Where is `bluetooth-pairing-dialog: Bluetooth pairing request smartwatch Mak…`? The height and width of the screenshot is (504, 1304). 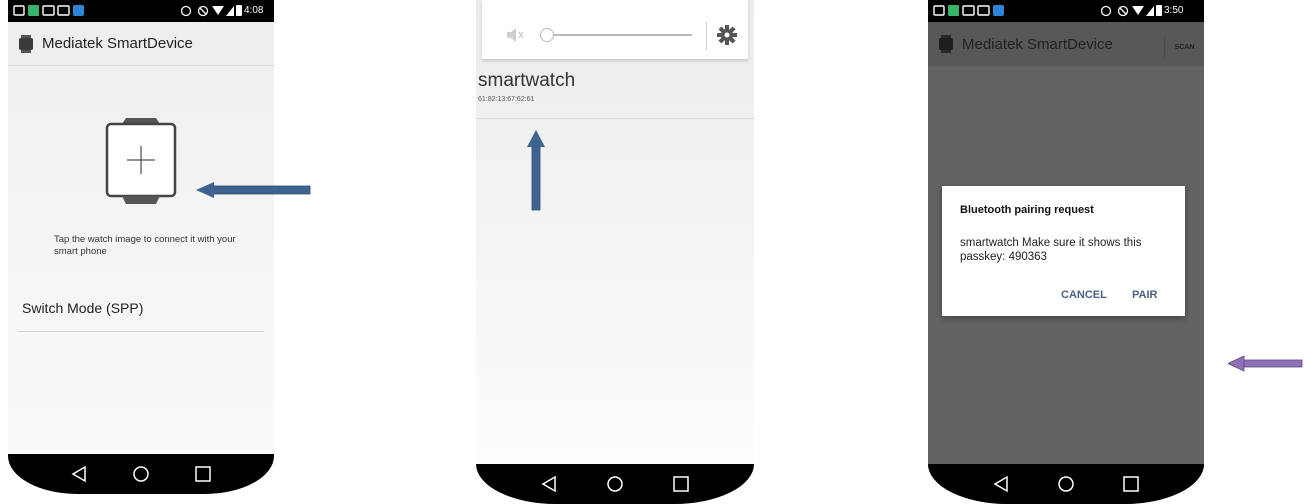
bluetooth-pairing-dialog: Bluetooth pairing request smartwatch Mak… is located at coordinates (1063, 251).